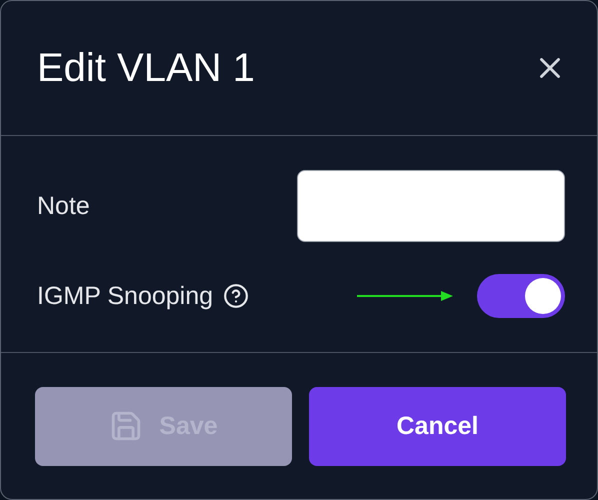 This screenshot has height=500, width=598. Describe the element at coordinates (63, 206) in the screenshot. I see `field-label: Note` at that location.